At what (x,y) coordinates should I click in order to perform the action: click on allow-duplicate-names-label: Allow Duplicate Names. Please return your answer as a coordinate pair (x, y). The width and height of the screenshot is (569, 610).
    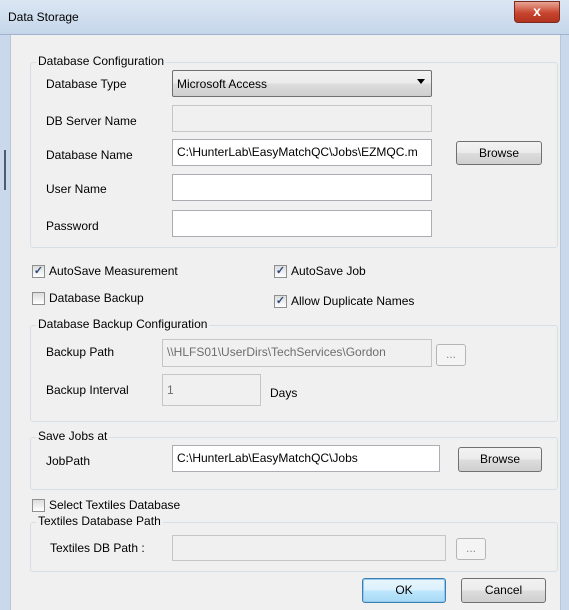
    Looking at the image, I should click on (353, 301).